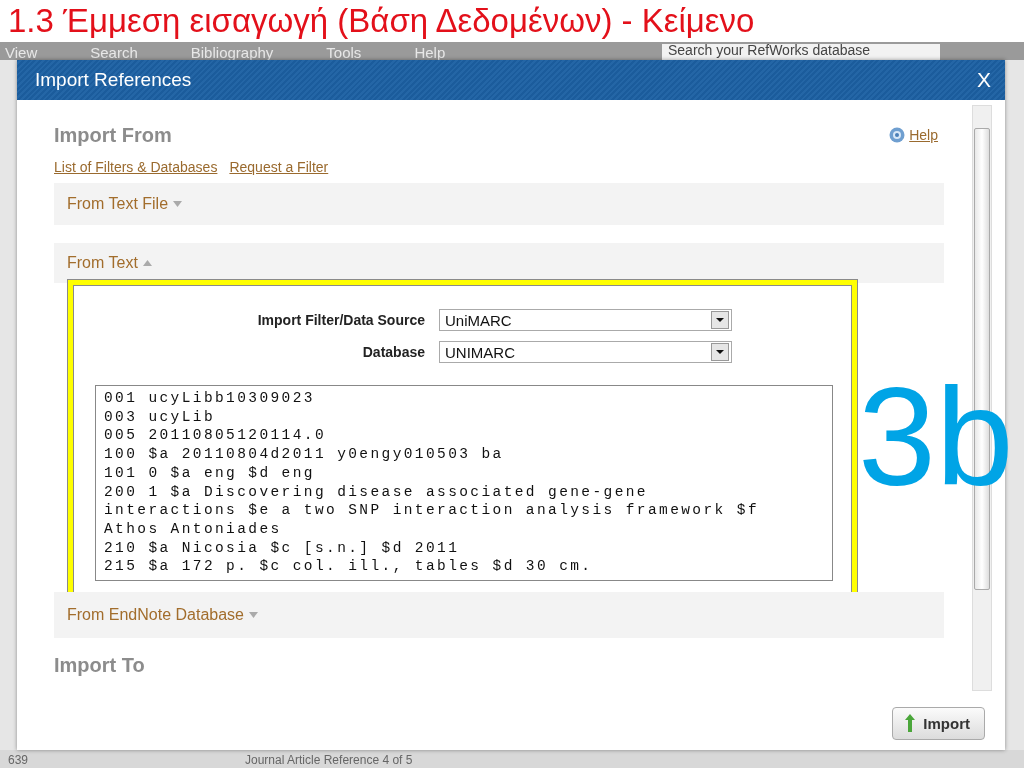  Describe the element at coordinates (100, 665) in the screenshot. I see `section-heading: Import To` at that location.